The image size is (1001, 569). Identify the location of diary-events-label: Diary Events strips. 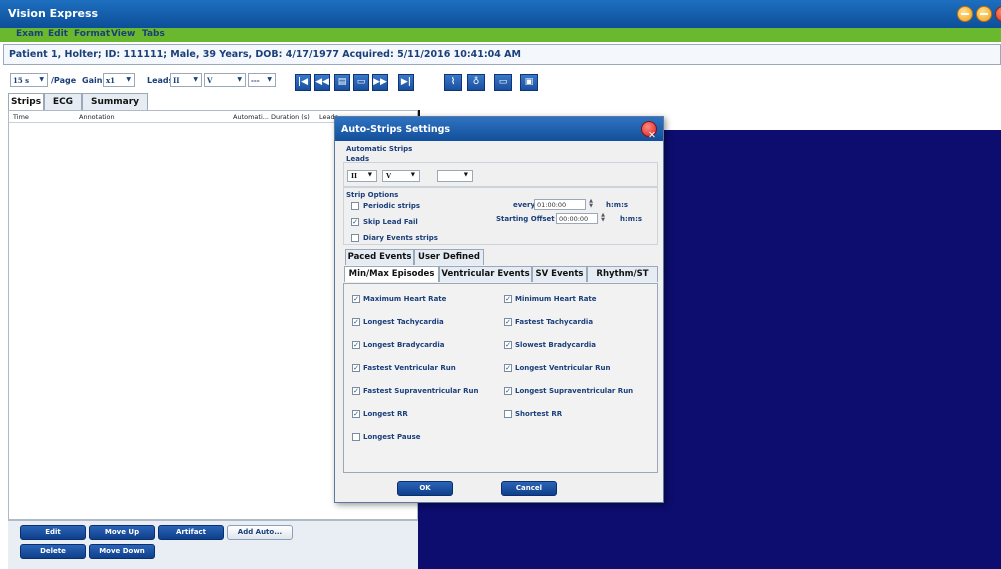
(400, 238).